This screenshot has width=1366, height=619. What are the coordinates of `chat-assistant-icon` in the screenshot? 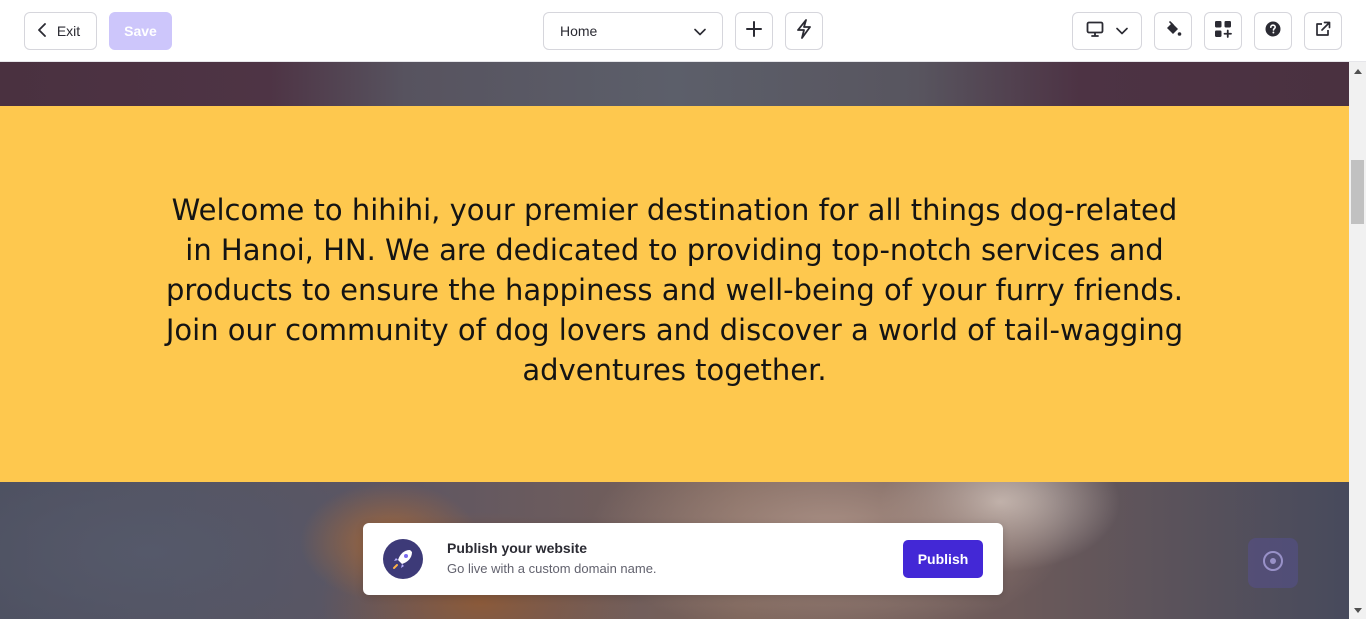 It's located at (1273, 563).